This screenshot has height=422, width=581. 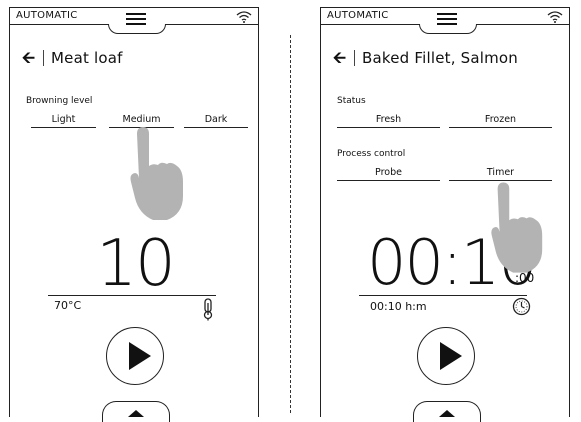 What do you see at coordinates (132, 295) in the screenshot?
I see `value-underline` at bounding box center [132, 295].